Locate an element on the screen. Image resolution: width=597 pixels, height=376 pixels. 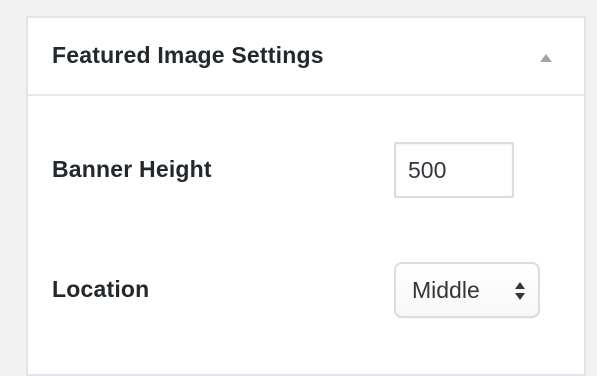
select-arrows-icon is located at coordinates (520, 291).